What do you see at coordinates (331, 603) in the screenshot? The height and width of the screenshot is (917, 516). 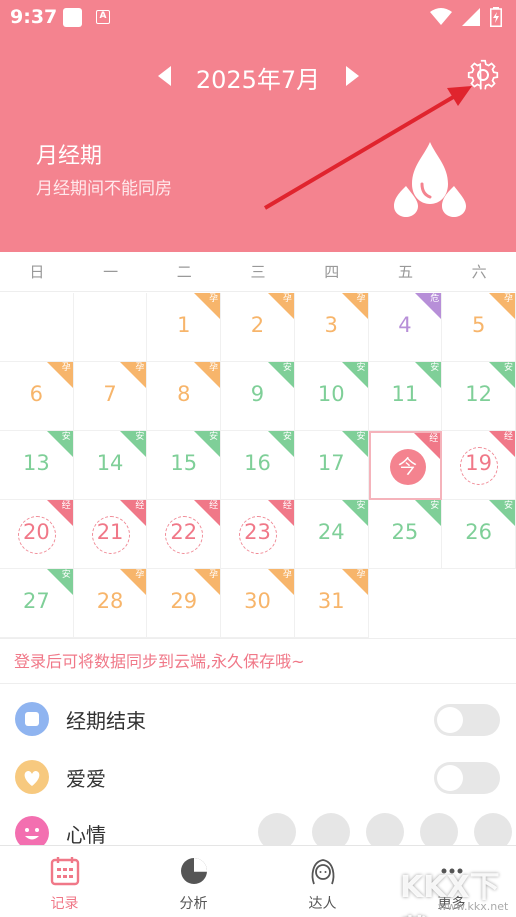 I see `calendar-day: 孕 31` at bounding box center [331, 603].